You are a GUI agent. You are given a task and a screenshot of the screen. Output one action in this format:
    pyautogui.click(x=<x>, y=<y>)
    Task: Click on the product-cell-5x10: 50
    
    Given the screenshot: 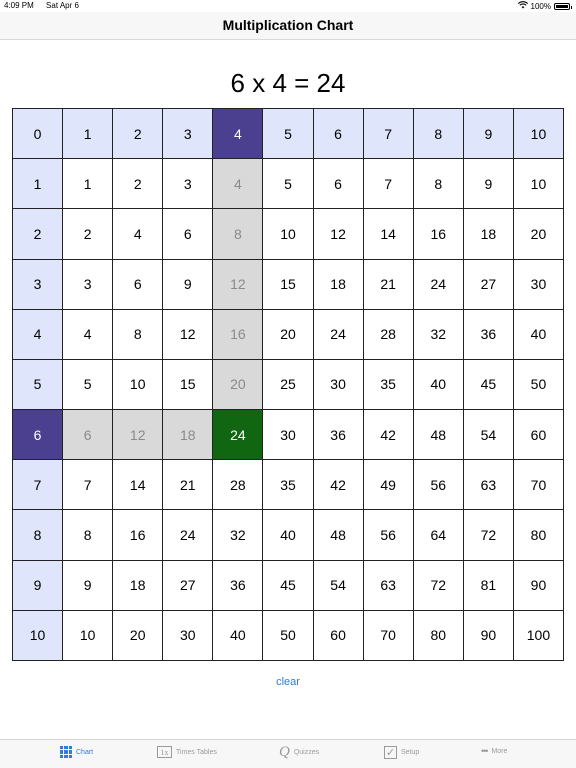 What is the action you would take?
    pyautogui.click(x=538, y=385)
    